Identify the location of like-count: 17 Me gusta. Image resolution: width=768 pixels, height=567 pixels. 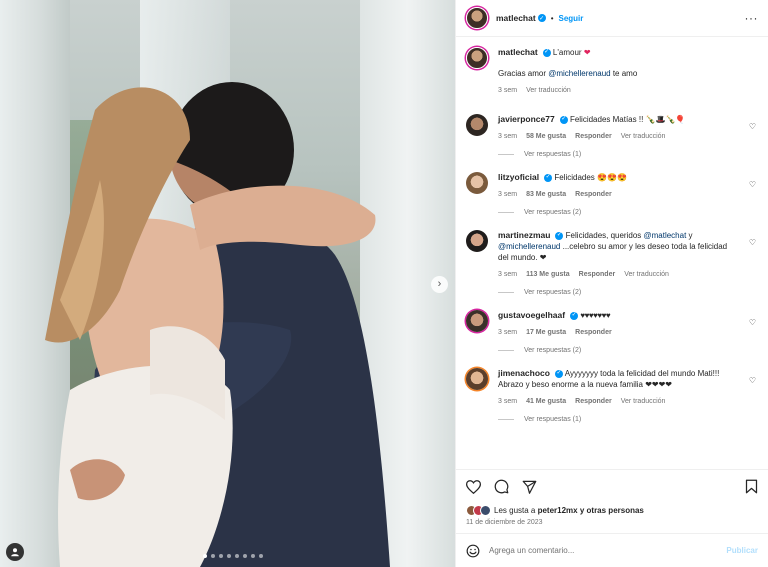
(546, 332).